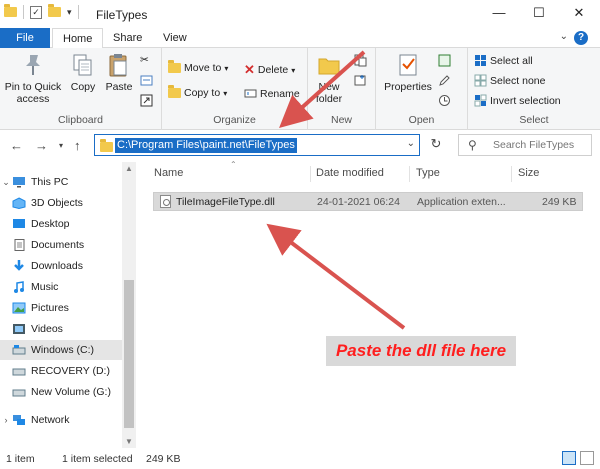 The image size is (600, 469). What do you see at coordinates (202, 93) in the screenshot?
I see `copy-to-label: Copy to` at bounding box center [202, 93].